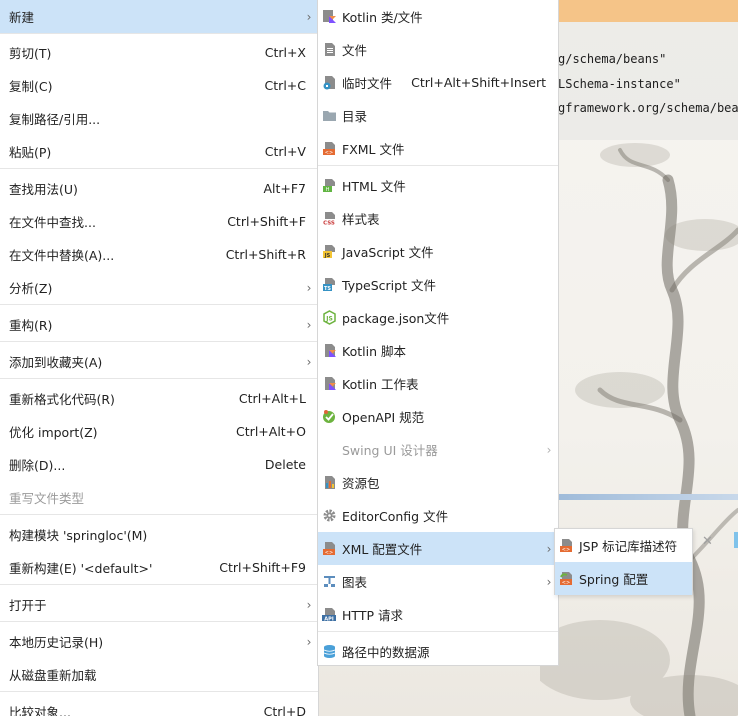 The width and height of the screenshot is (738, 716). Describe the element at coordinates (438, 115) in the screenshot. I see `new-item-directory: 目录` at that location.